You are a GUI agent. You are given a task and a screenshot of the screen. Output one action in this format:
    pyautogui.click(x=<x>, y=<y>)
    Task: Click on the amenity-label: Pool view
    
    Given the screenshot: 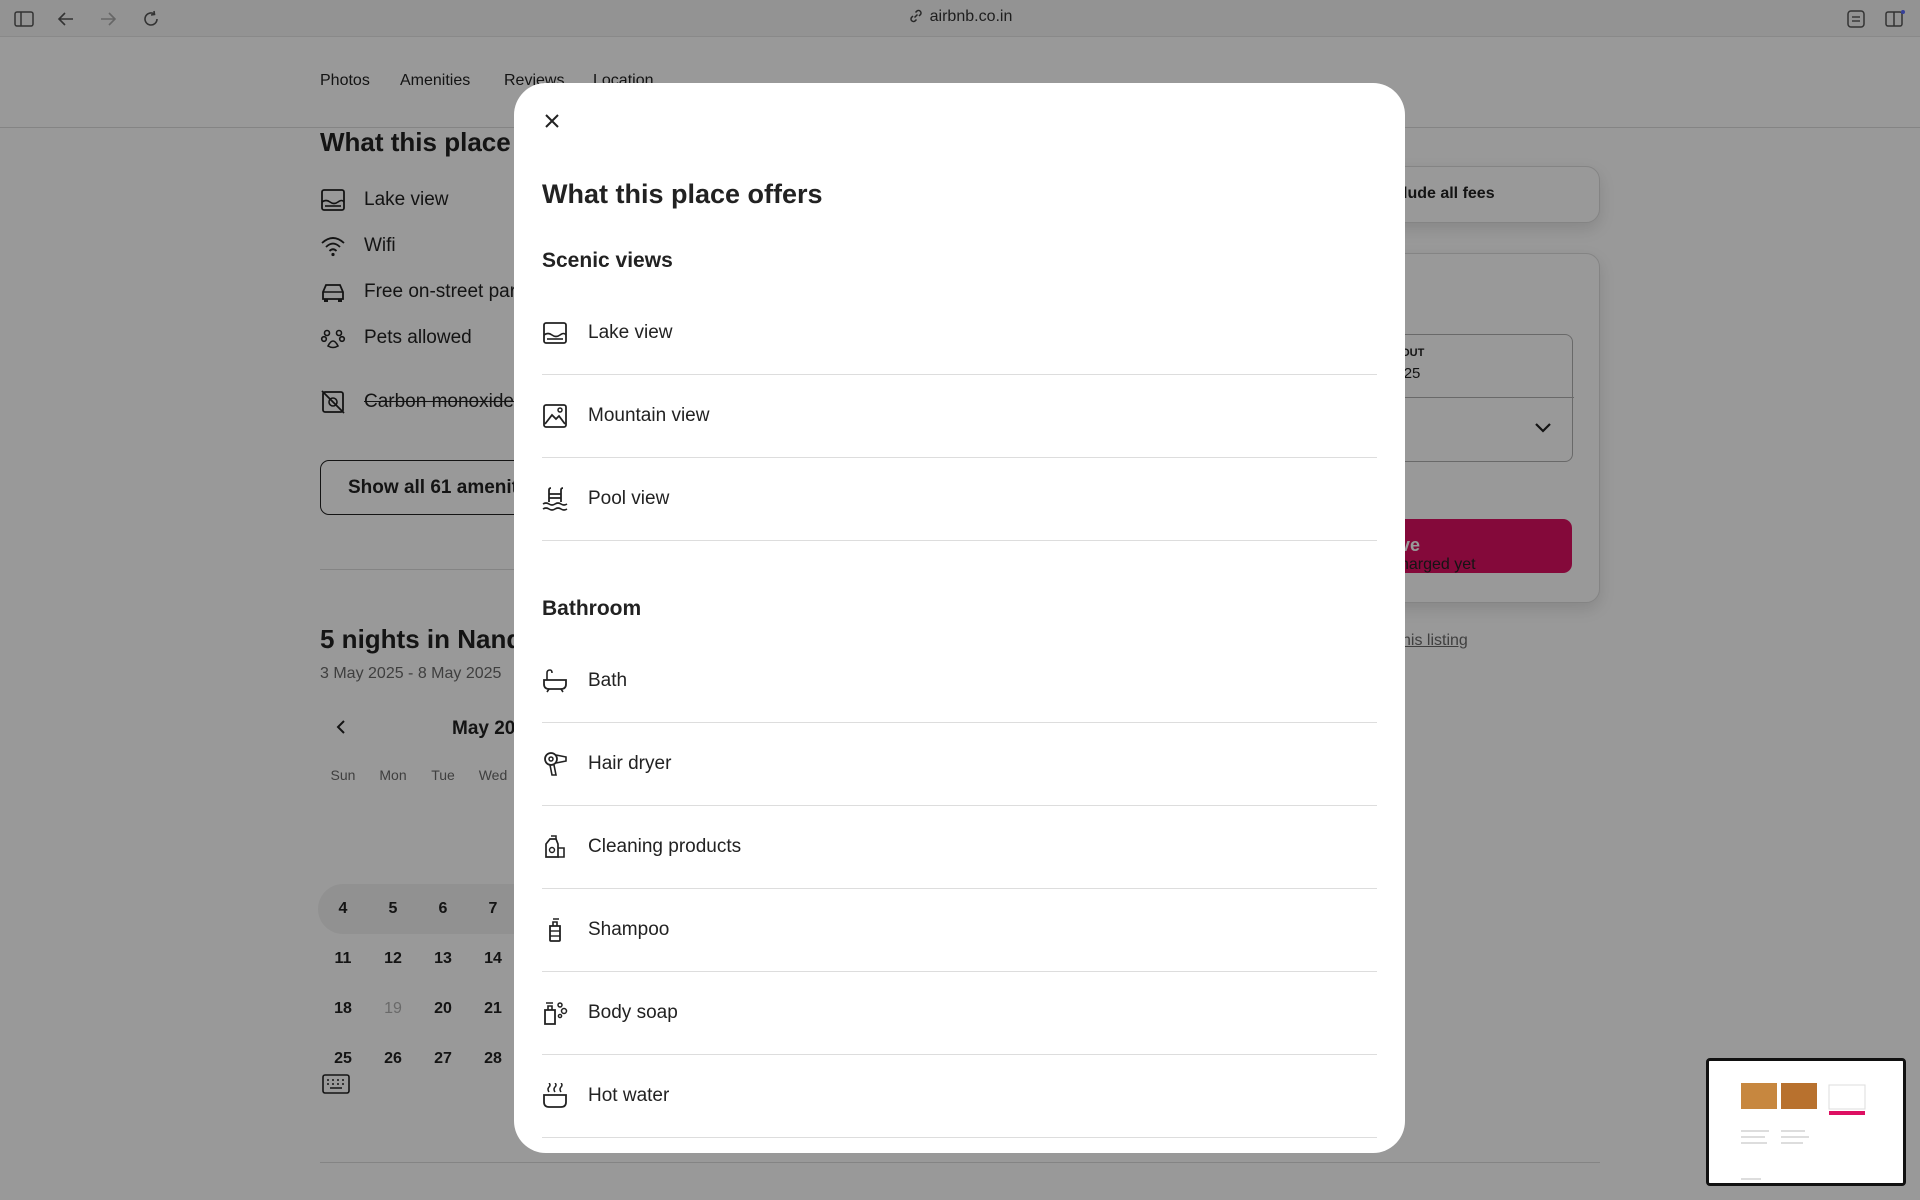 What is the action you would take?
    pyautogui.click(x=629, y=498)
    